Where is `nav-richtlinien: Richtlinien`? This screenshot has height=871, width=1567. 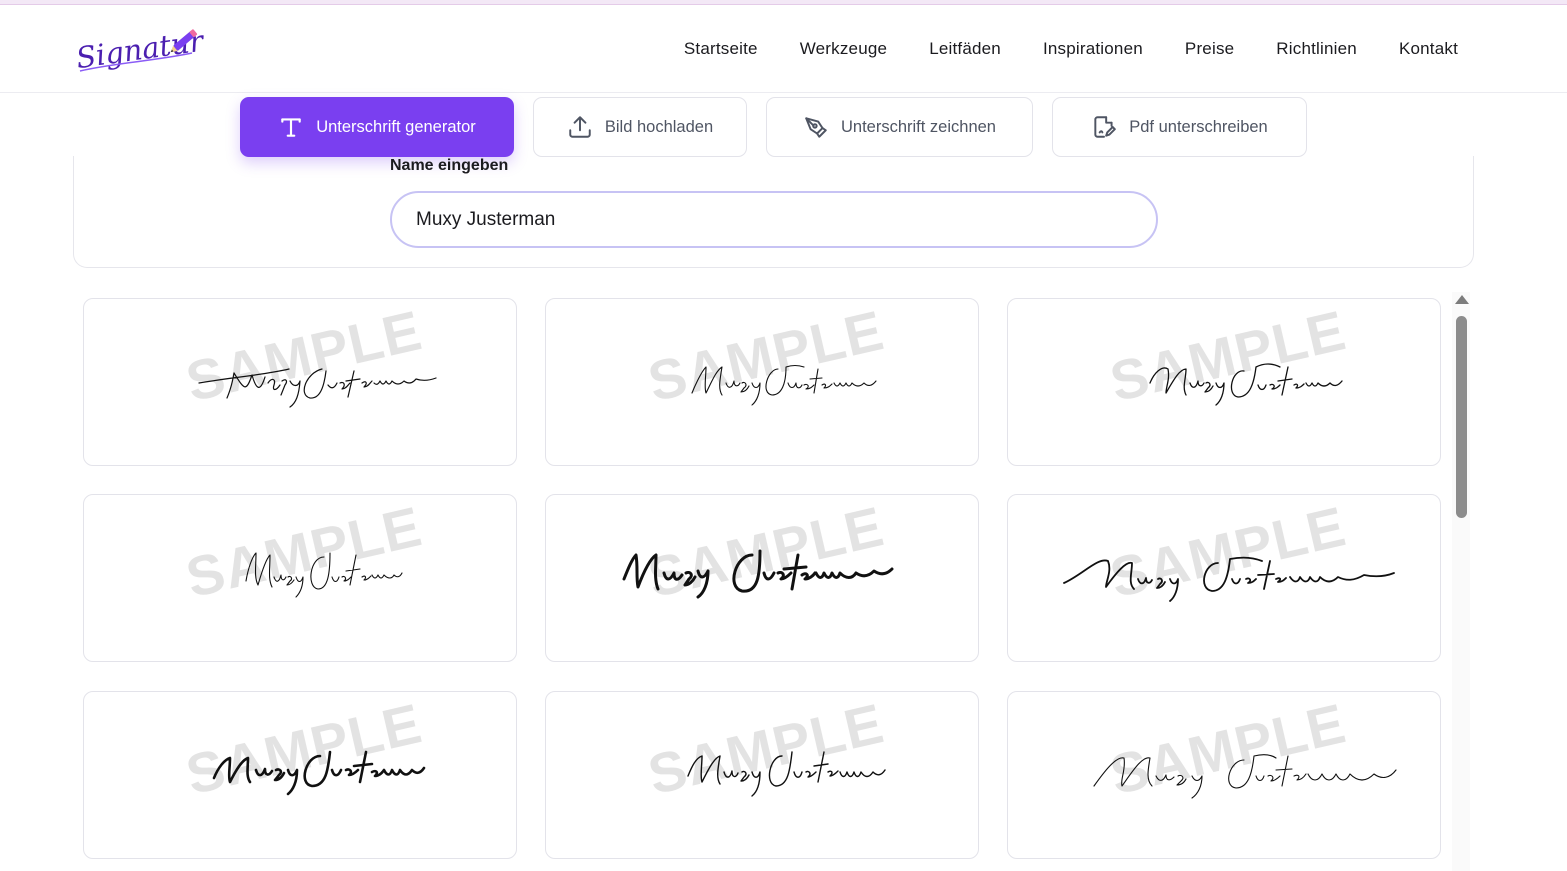
nav-richtlinien: Richtlinien is located at coordinates (1316, 49).